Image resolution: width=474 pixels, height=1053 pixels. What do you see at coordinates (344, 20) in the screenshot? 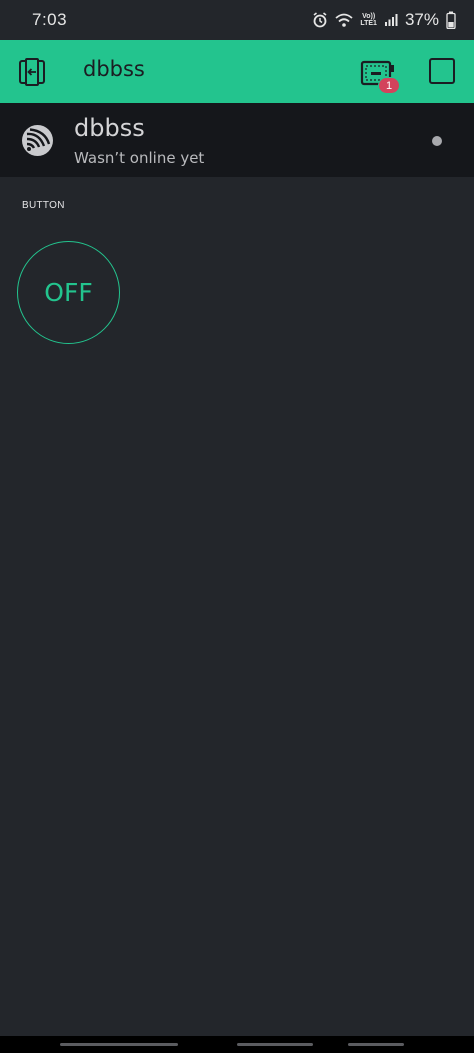
I see `wifi-icon` at bounding box center [344, 20].